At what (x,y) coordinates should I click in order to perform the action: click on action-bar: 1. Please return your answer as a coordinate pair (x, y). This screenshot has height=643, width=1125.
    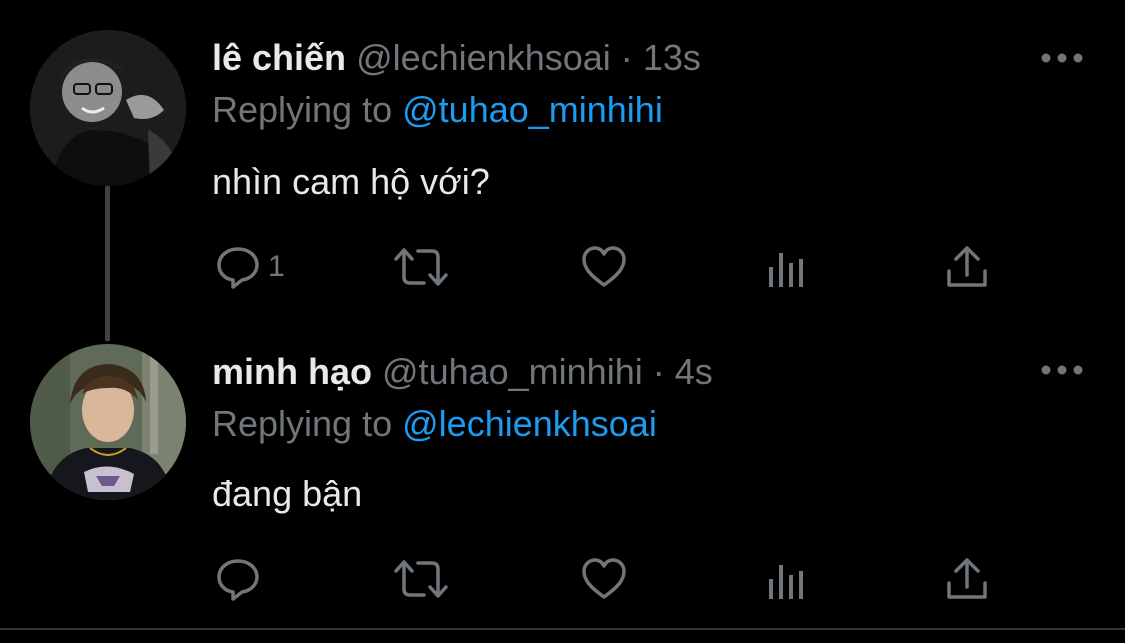
    Looking at the image, I should click on (562, 267).